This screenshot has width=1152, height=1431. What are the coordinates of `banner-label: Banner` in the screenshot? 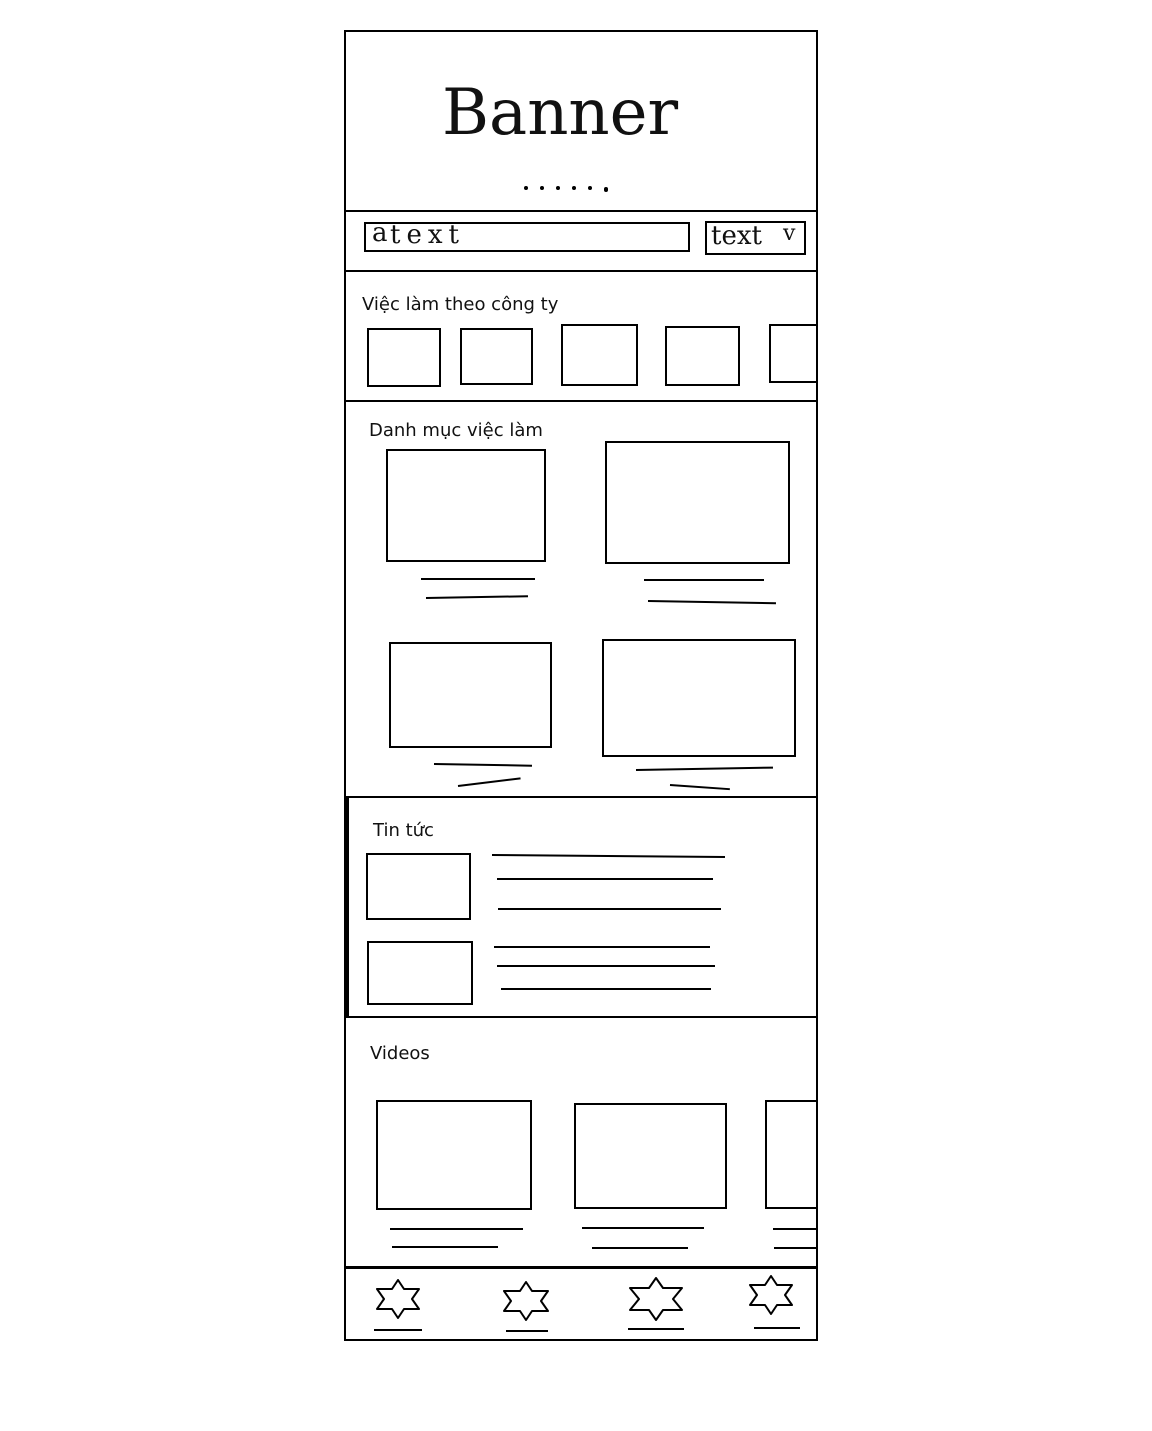 It's located at (560, 113).